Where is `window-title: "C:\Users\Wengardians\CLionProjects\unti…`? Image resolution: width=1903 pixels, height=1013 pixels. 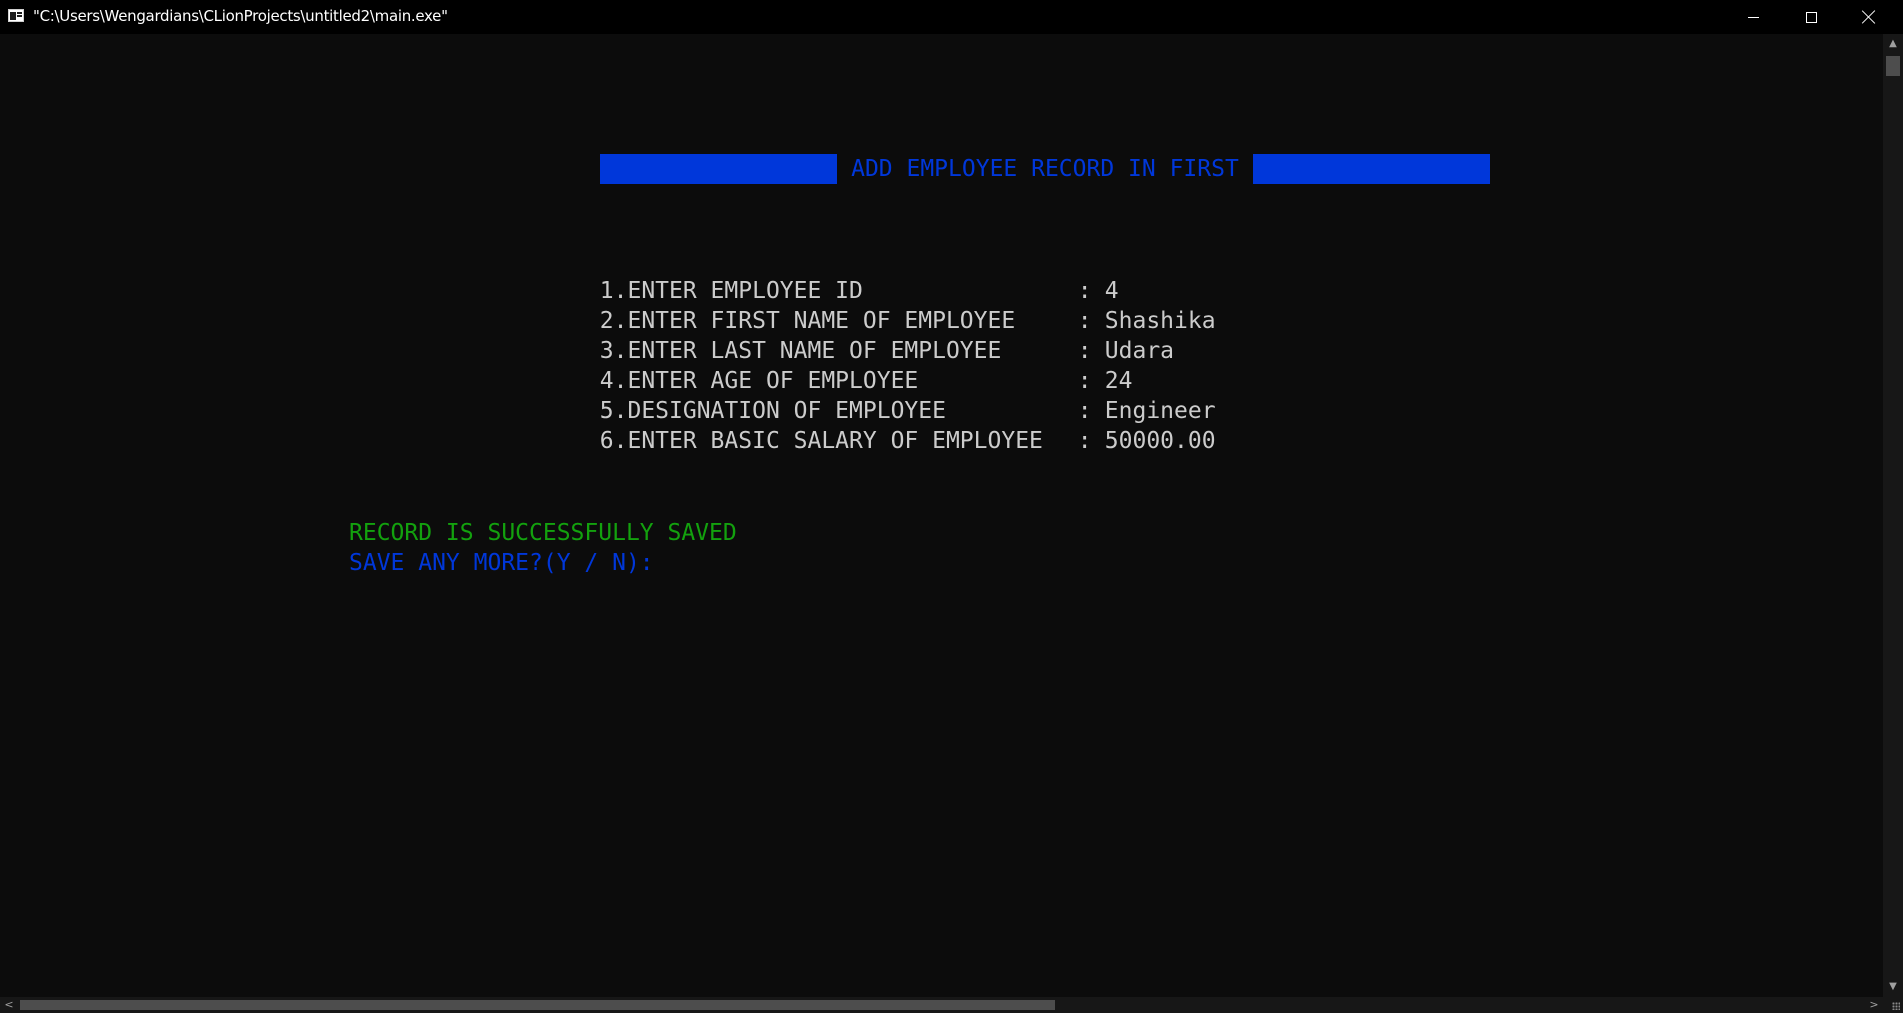
window-title: "C:\Users\Wengardians\CLionProjects\unti… is located at coordinates (240, 16).